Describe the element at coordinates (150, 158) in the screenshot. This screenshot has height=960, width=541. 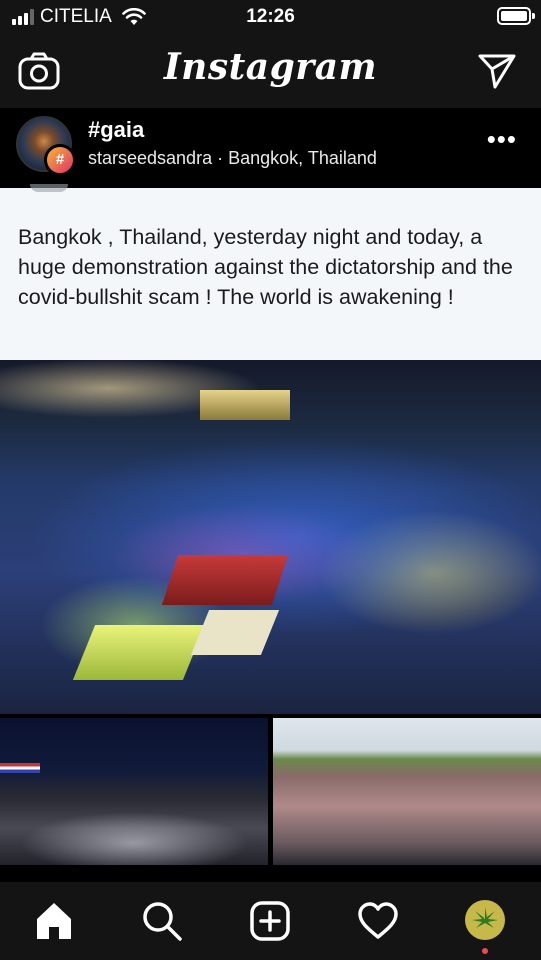
I see `username-link: starseedsandra` at that location.